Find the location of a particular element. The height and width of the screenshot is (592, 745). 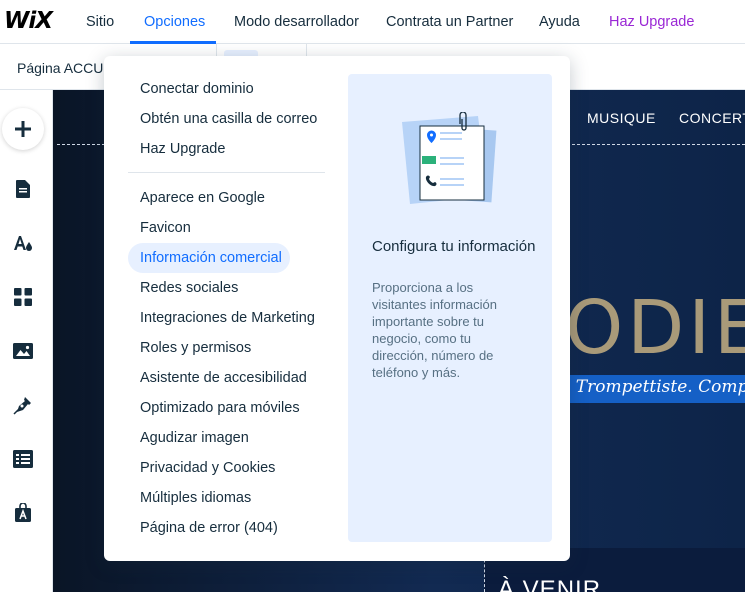

dropdown-item-multiples-idiomas: Múltiples idiomas is located at coordinates (195, 498).